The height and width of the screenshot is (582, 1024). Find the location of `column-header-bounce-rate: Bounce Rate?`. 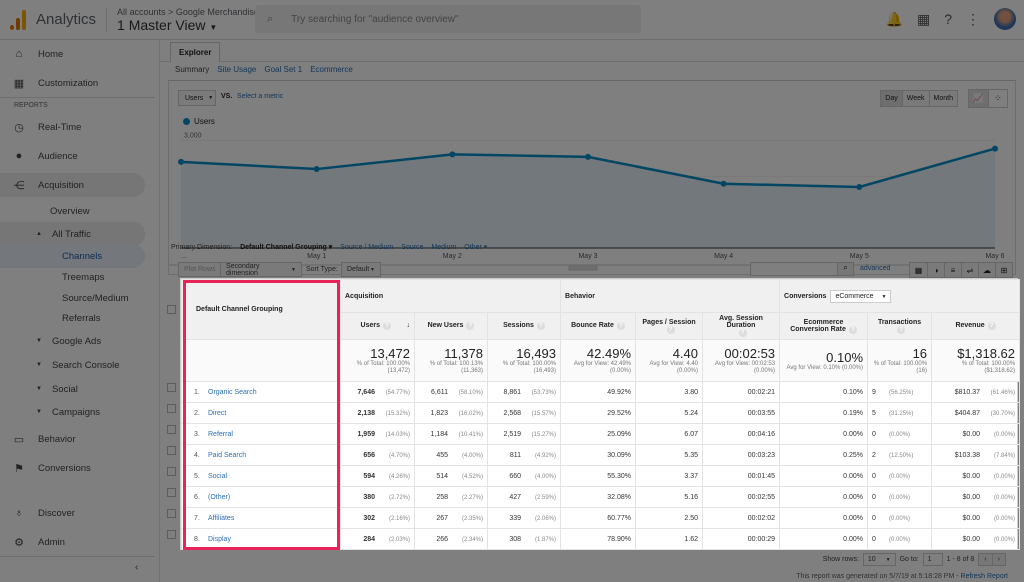

column-header-bounce-rate: Bounce Rate? is located at coordinates (598, 326).